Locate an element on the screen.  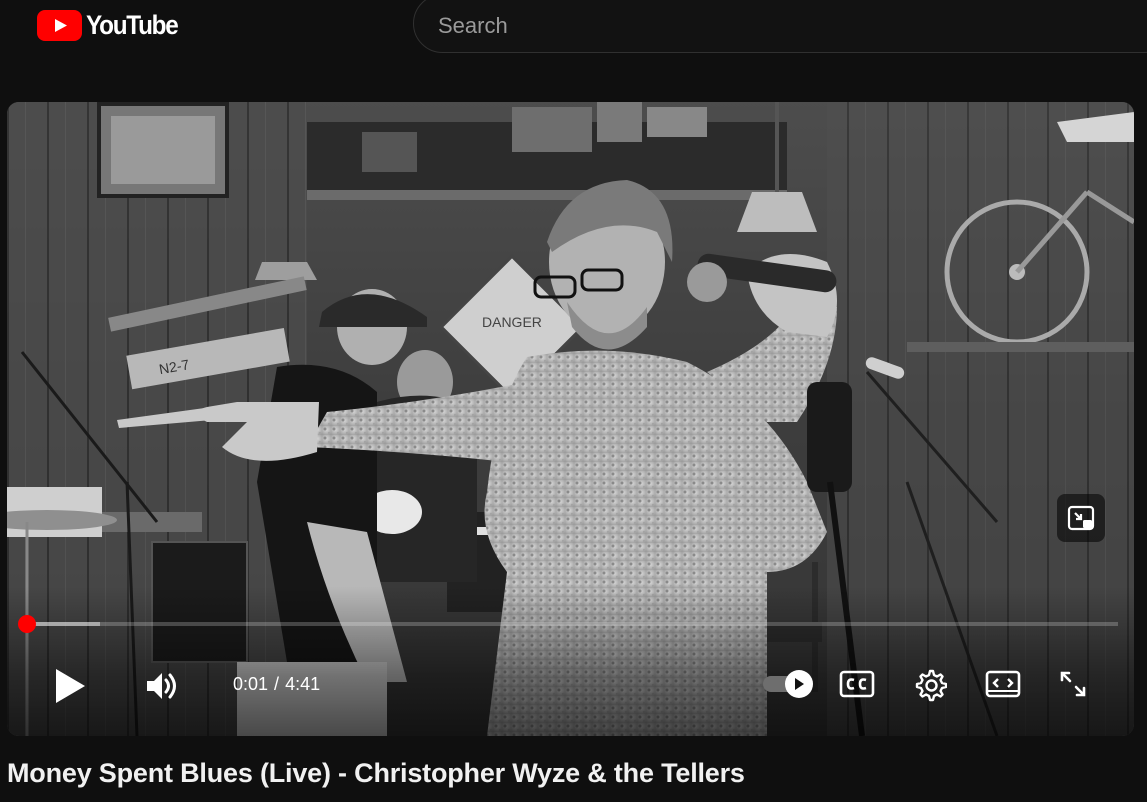
play-button is located at coordinates (69, 686).